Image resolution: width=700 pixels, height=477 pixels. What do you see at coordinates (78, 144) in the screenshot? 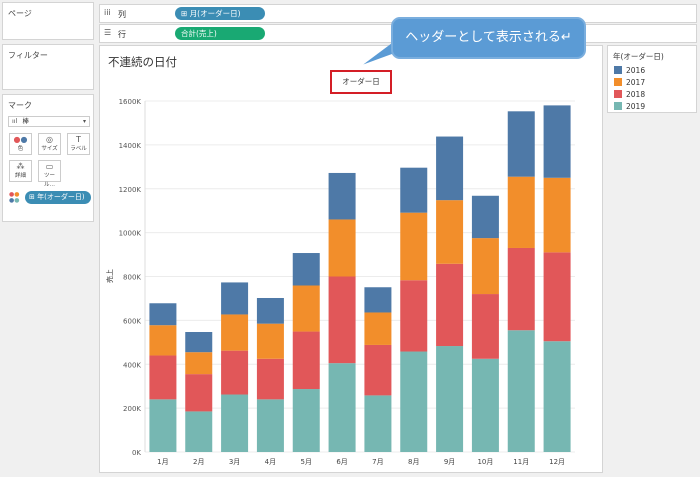
I see `label-button: T ラベル` at bounding box center [78, 144].